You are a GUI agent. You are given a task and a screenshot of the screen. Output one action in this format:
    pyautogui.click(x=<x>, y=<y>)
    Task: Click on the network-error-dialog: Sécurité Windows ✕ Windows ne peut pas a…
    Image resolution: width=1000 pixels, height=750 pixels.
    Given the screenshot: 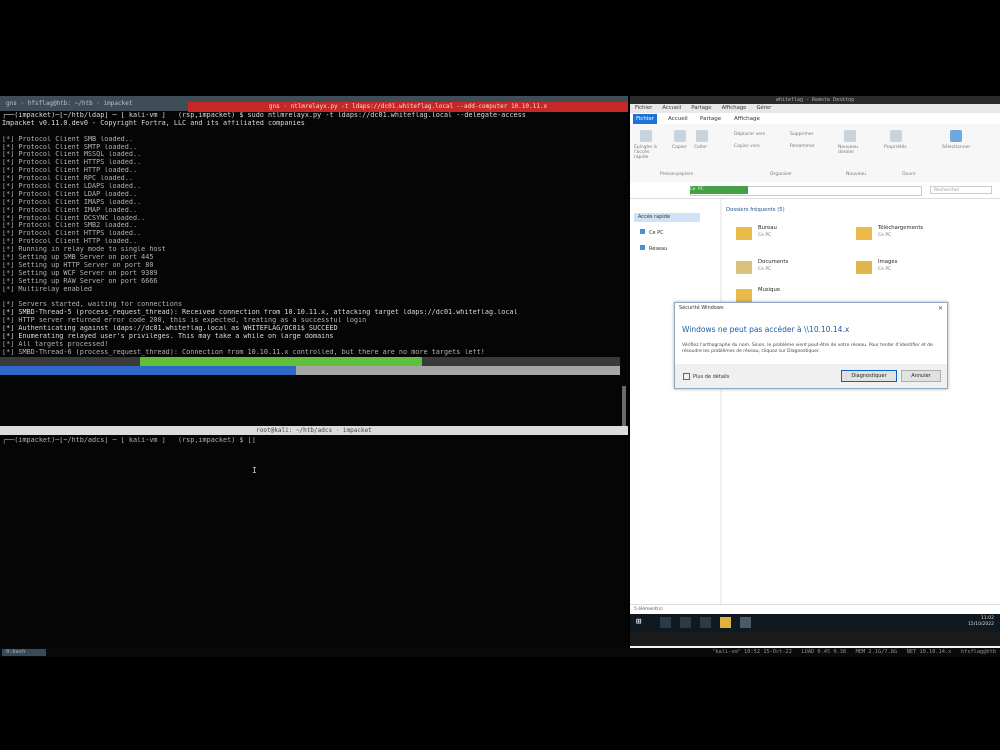 What is the action you would take?
    pyautogui.click(x=811, y=345)
    